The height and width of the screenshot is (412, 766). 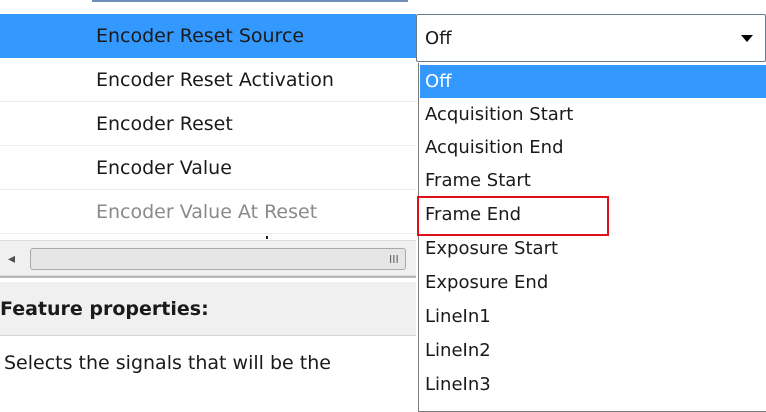 I want to click on chevron-down-icon, so click(x=747, y=38).